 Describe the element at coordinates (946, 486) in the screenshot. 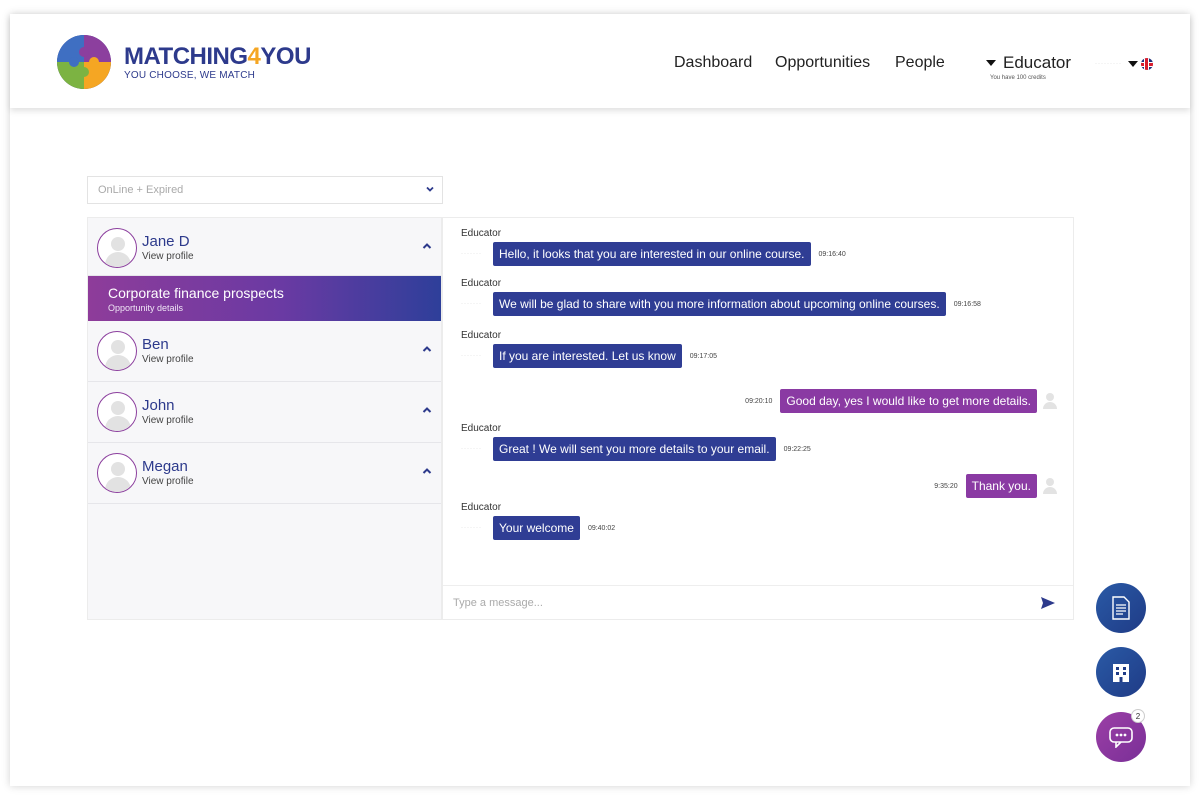

I see `message-time: 9:35:20` at that location.